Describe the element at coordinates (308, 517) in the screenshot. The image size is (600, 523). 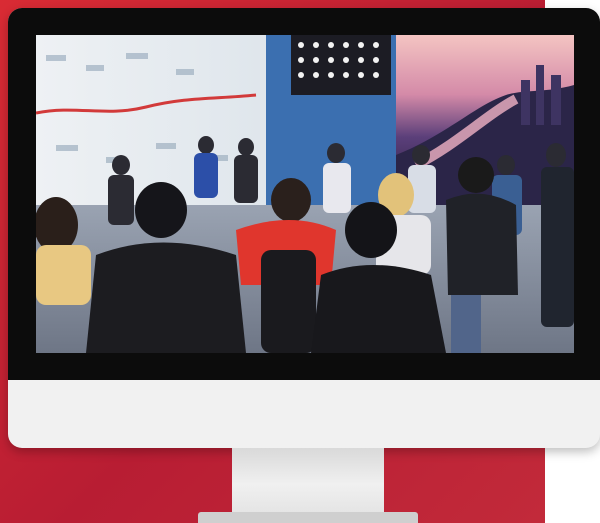
I see `monitor-stand-base` at that location.